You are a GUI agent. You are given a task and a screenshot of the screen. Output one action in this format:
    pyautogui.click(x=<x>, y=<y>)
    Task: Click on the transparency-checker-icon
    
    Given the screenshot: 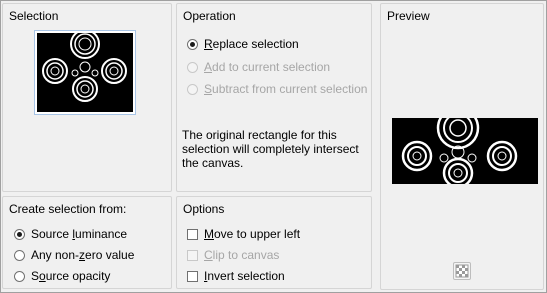 What is the action you would take?
    pyautogui.click(x=462, y=271)
    